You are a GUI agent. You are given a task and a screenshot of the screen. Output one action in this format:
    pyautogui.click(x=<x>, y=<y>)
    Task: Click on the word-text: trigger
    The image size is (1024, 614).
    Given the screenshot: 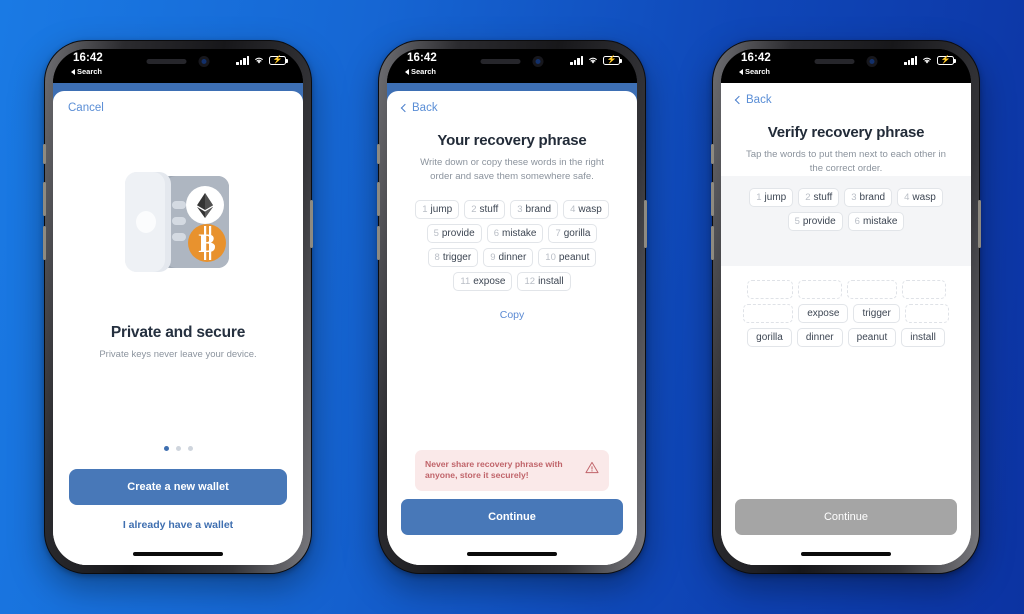 What is the action you would take?
    pyautogui.click(x=457, y=257)
    